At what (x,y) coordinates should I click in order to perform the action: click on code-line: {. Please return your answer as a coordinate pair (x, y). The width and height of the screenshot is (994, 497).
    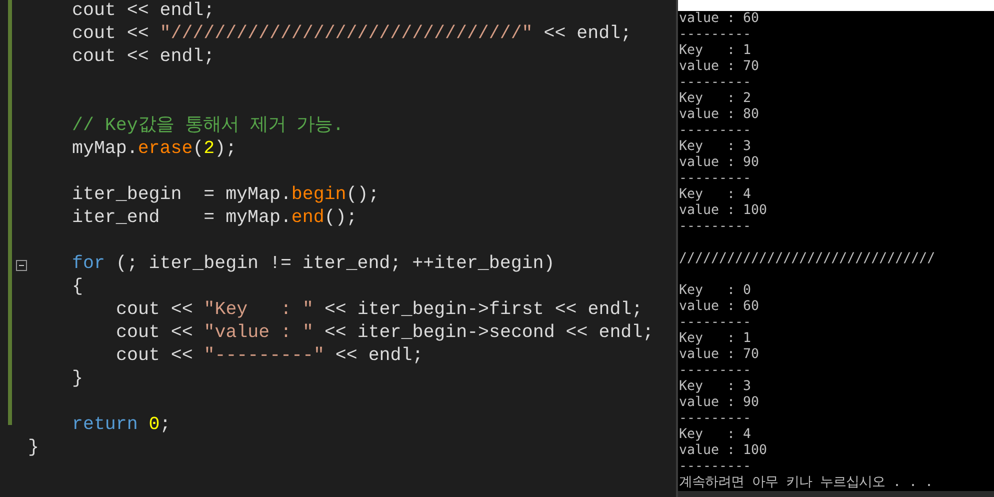
    Looking at the image, I should click on (77, 287).